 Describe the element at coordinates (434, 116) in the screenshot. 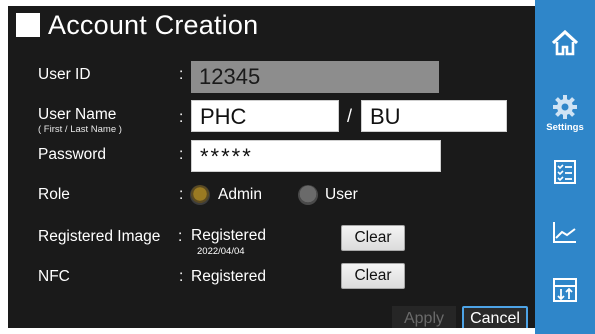

I see `last-name-input: BU` at that location.